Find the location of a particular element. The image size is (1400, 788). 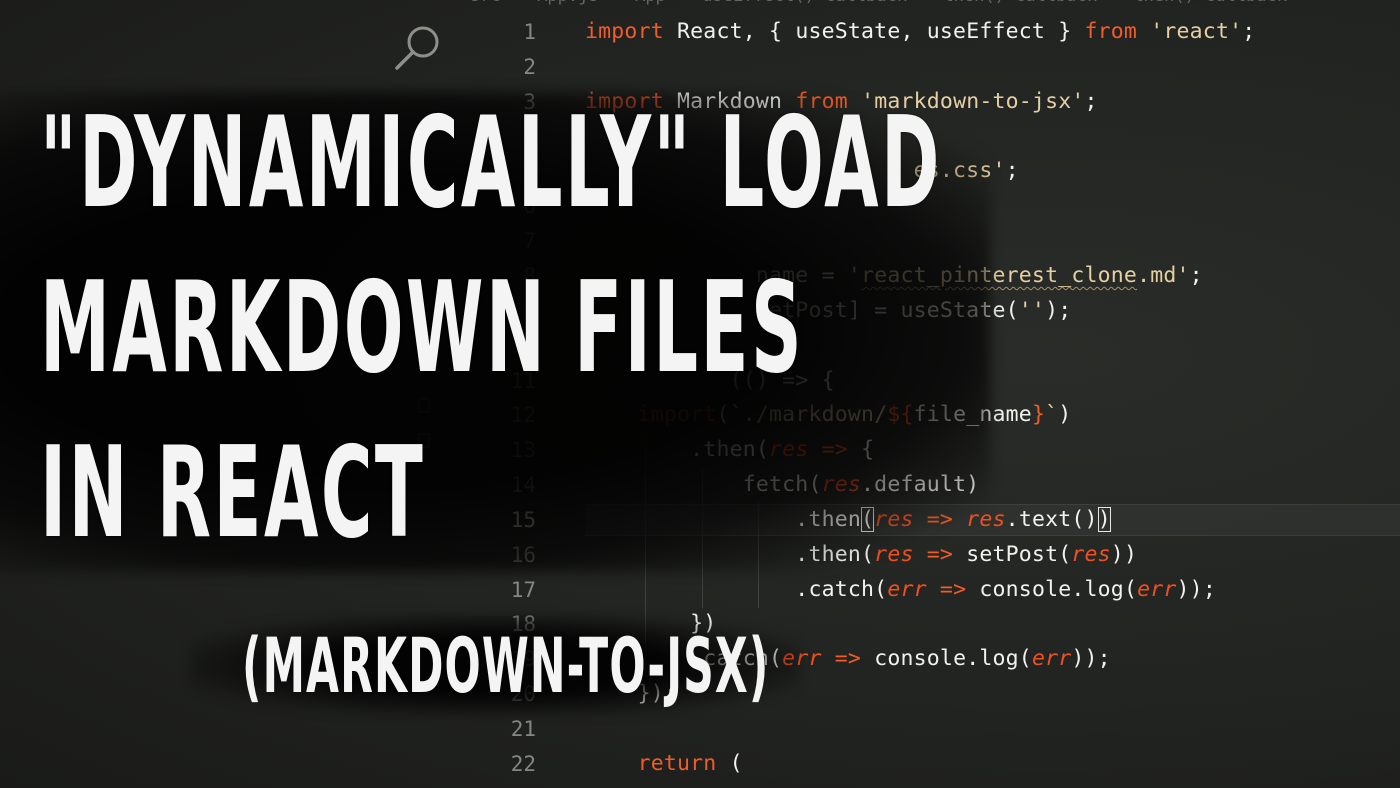

code-line: 17 .catch(err => console.log(err)); is located at coordinates (700, 589).